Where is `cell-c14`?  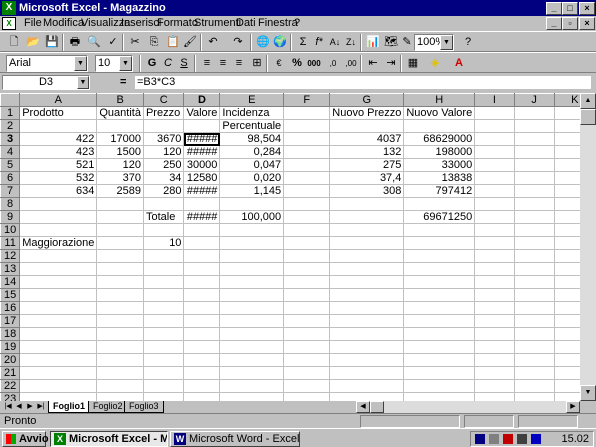
cell-c14 is located at coordinates (164, 282).